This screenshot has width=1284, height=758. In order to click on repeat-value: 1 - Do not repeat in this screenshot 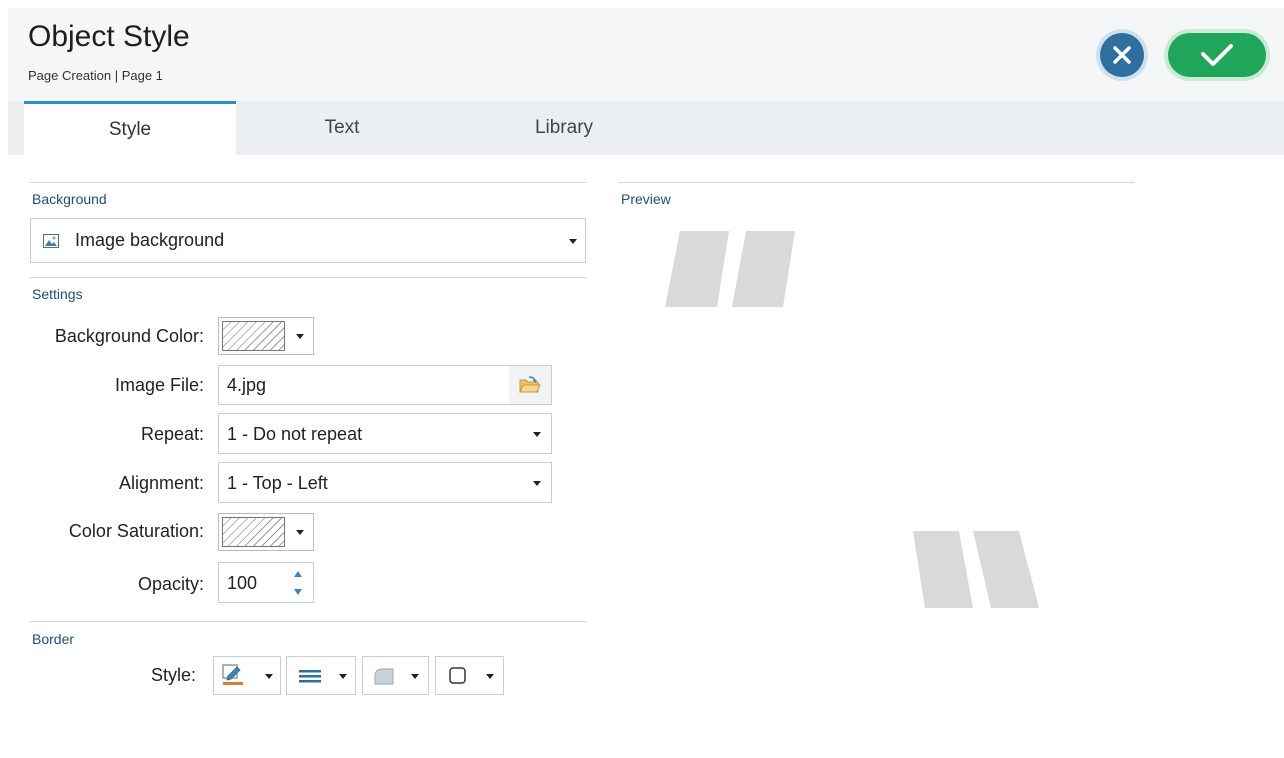, I will do `click(295, 434)`.